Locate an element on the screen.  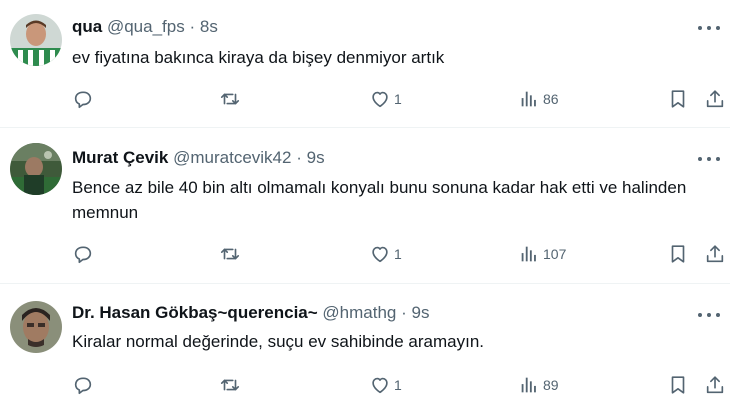
tweet-header: Dr. Hasan Gökbaş~querencia~ @hmathg · 9s is located at coordinates (371, 313).